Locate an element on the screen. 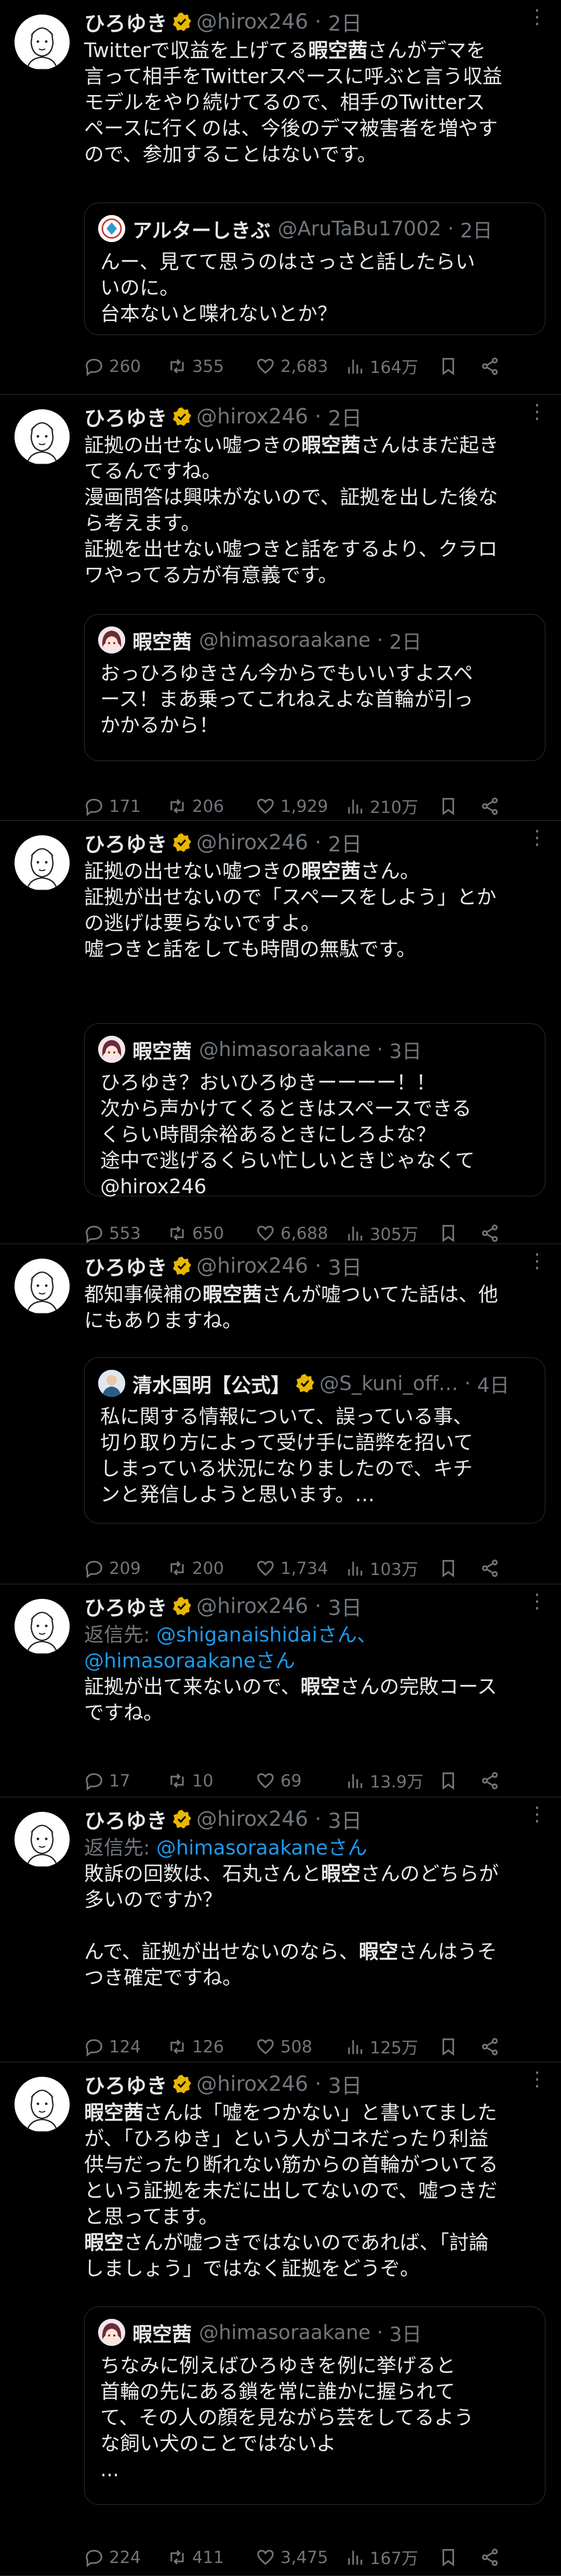  retweet-button: 650 is located at coordinates (211, 1233).